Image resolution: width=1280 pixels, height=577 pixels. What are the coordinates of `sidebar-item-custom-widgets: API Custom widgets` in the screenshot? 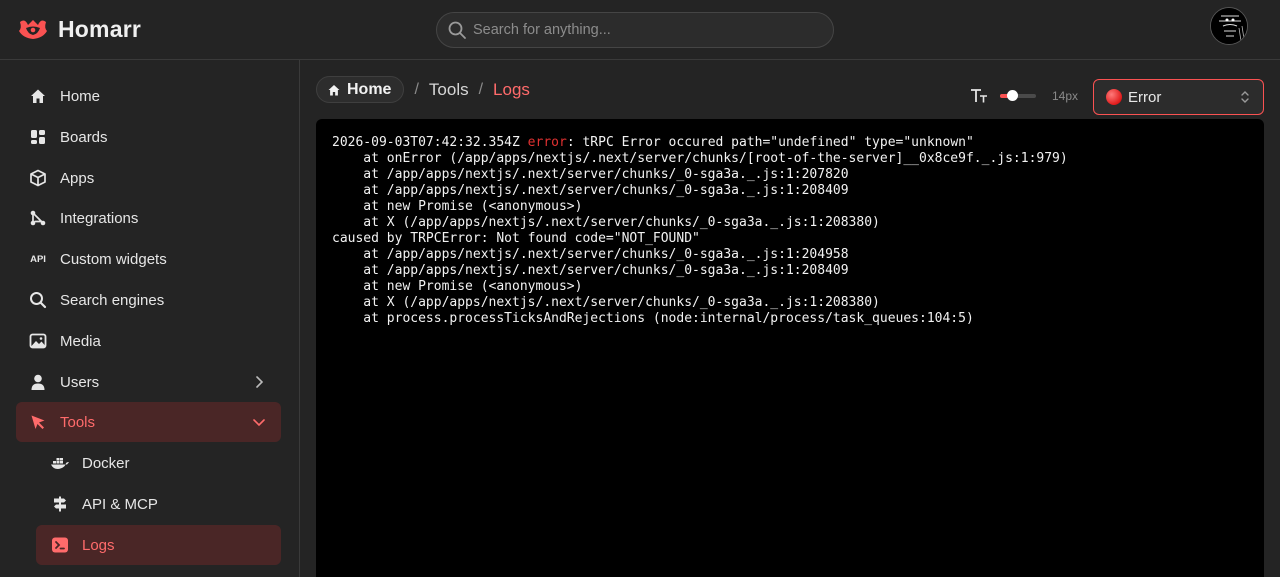 It's located at (148, 259).